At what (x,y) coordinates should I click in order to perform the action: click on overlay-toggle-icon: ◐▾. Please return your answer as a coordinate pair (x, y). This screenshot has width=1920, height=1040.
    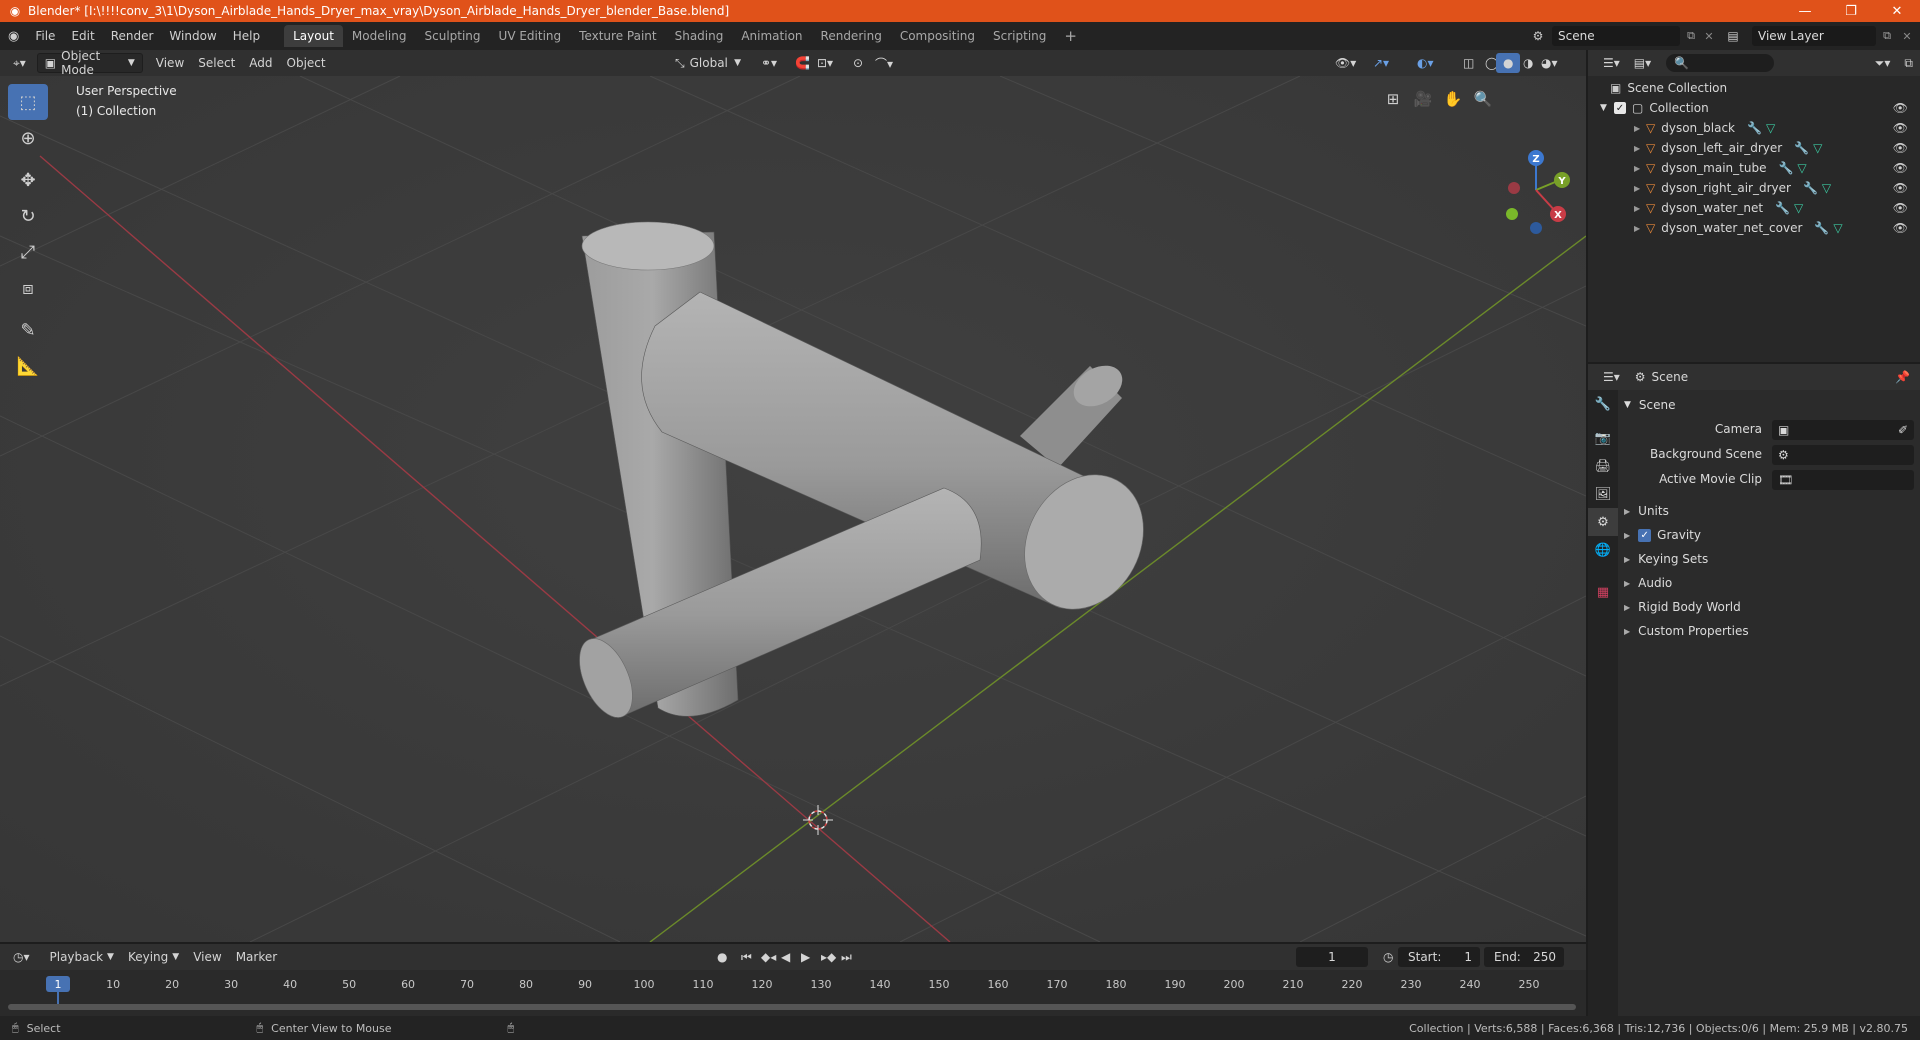
    Looking at the image, I should click on (1425, 63).